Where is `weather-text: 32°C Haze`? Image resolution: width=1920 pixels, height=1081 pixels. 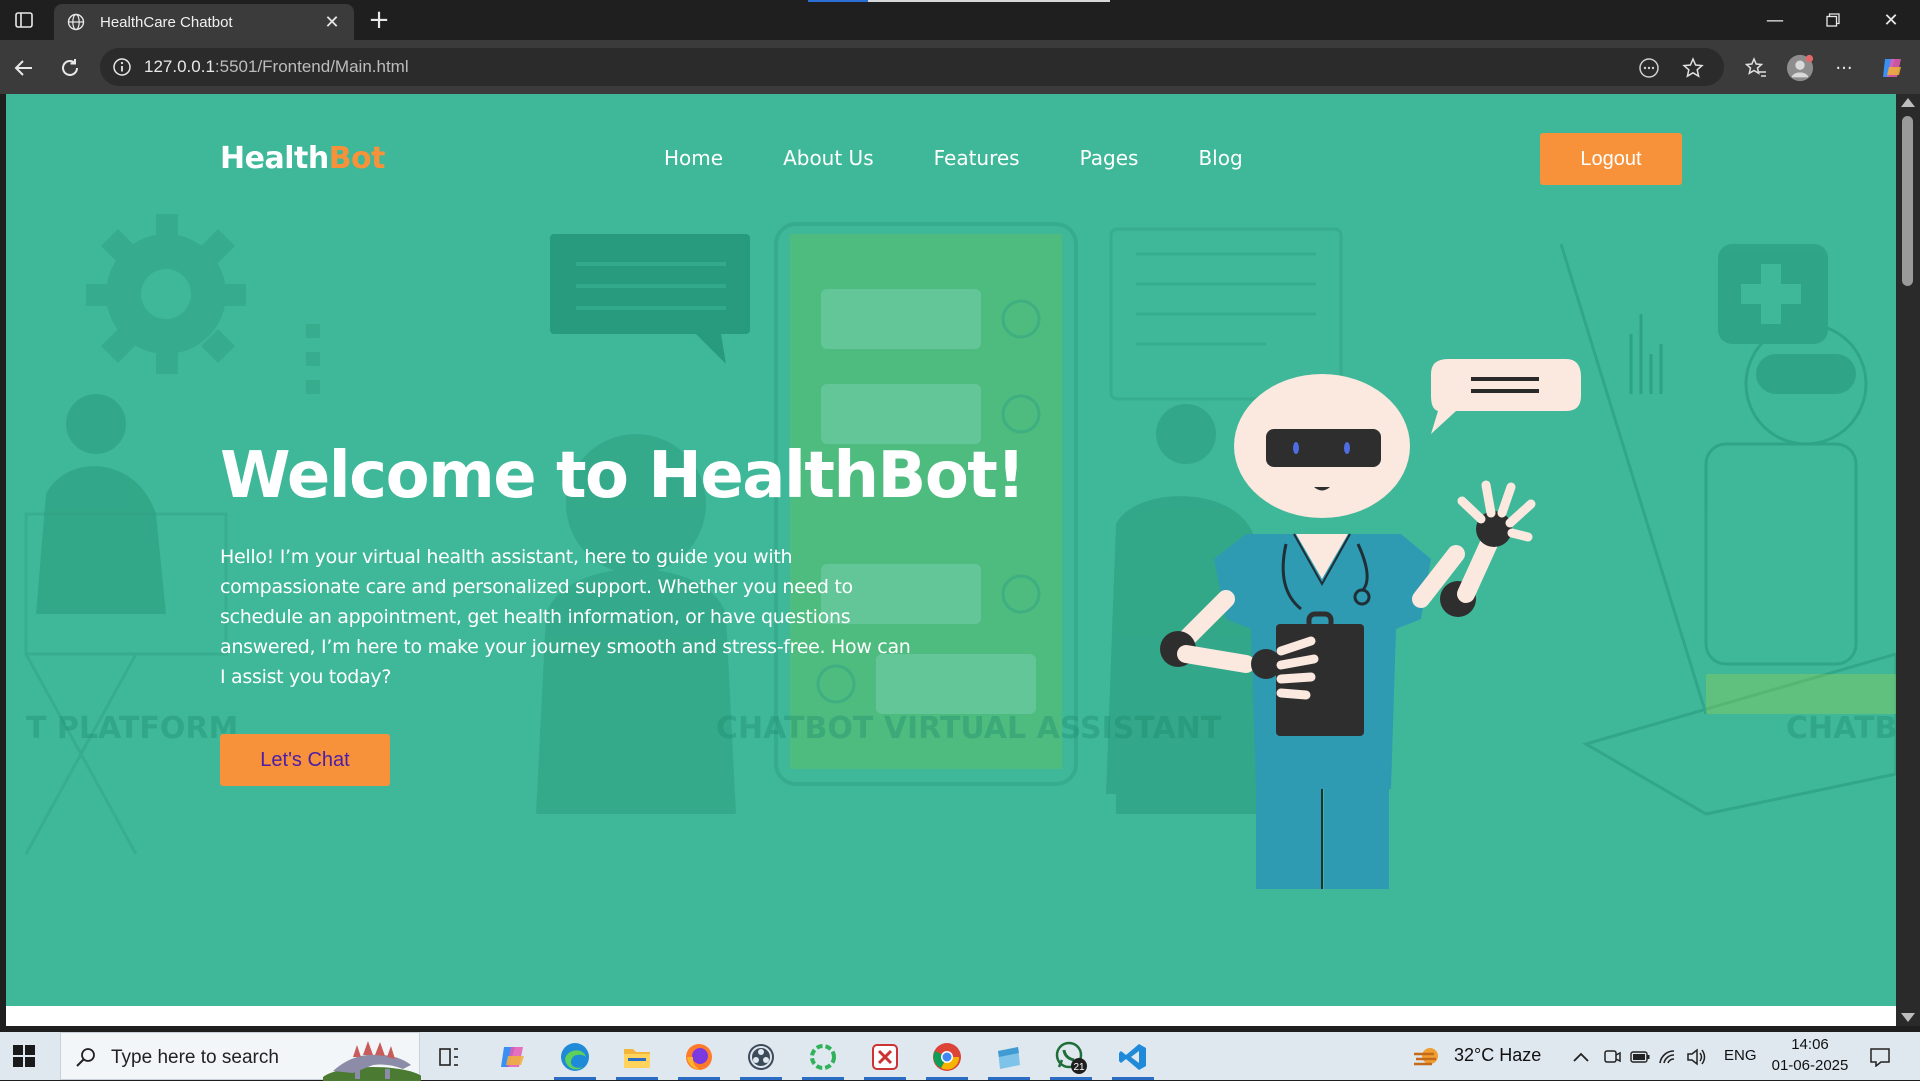
weather-text: 32°C Haze is located at coordinates (1497, 1055).